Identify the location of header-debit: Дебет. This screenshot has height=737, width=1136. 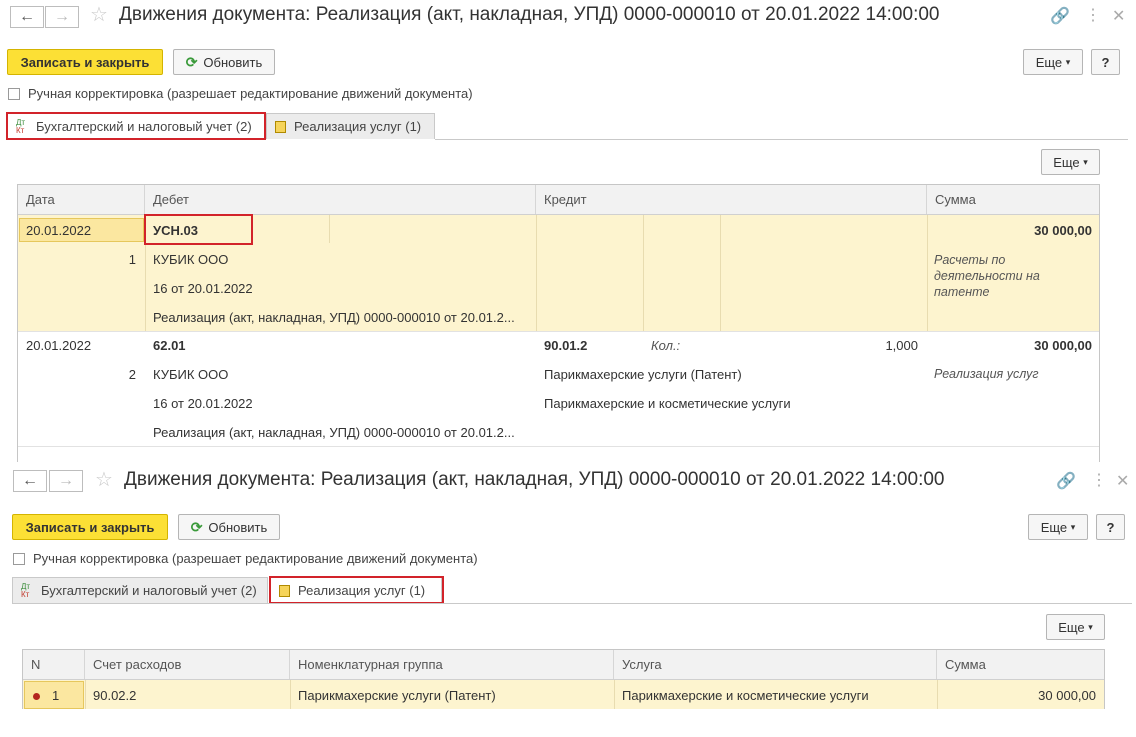
(340, 199).